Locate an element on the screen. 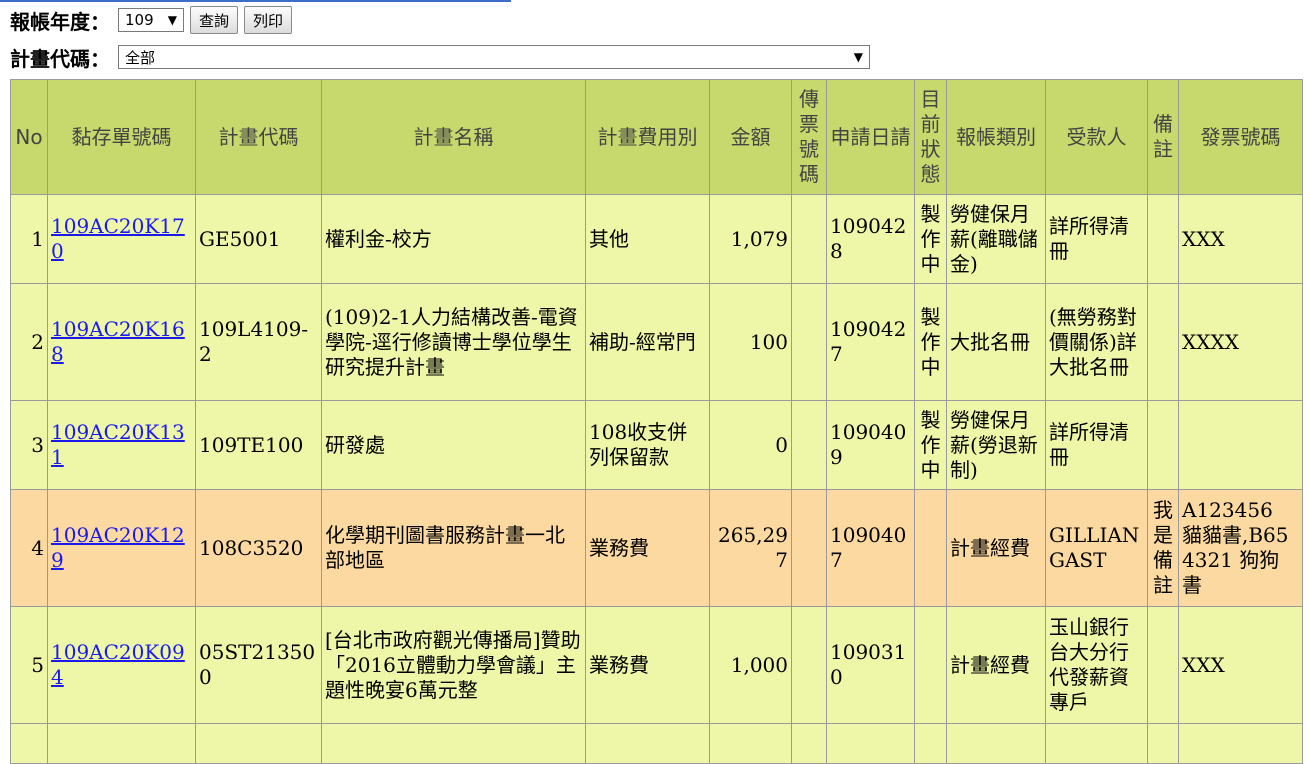 The image size is (1309, 764). print-button: 列印 is located at coordinates (268, 20).